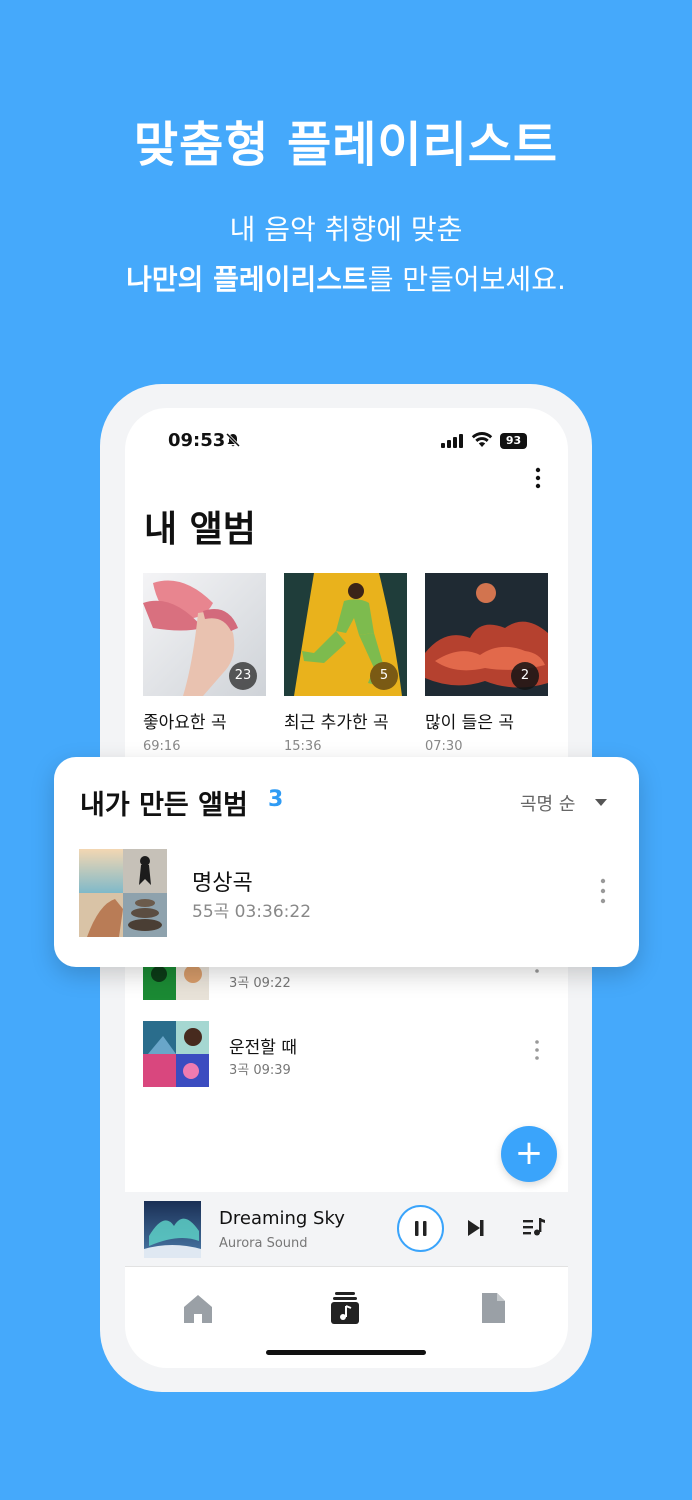 The width and height of the screenshot is (692, 1500). What do you see at coordinates (252, 912) in the screenshot?
I see `playlist-meta: 55곡 03:36:22` at bounding box center [252, 912].